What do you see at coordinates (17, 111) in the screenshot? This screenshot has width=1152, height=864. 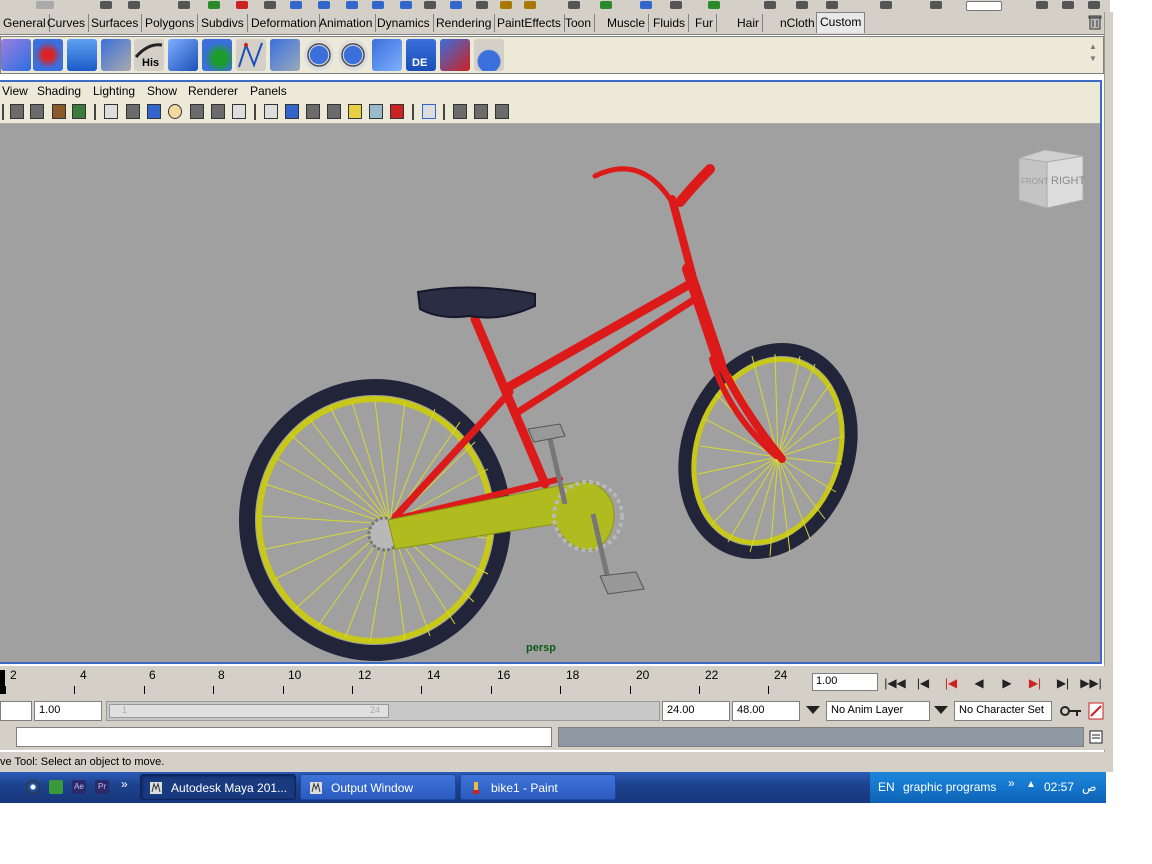 I see `select-camera-icon` at bounding box center [17, 111].